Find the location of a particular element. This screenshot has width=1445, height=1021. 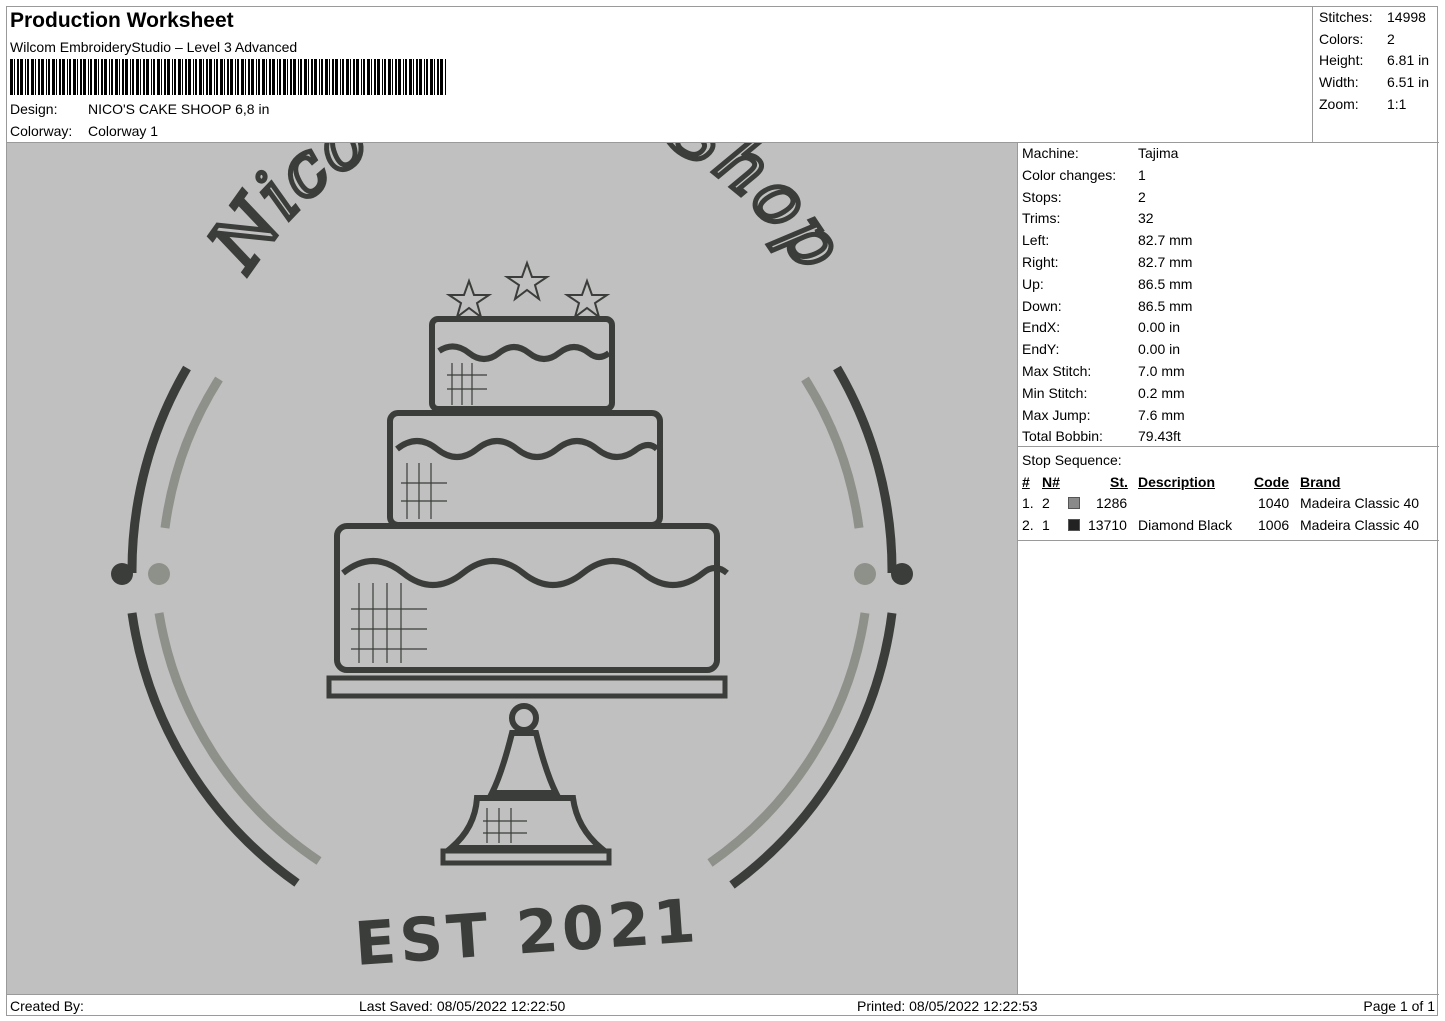

summary-value: 14998 is located at coordinates (1406, 17).